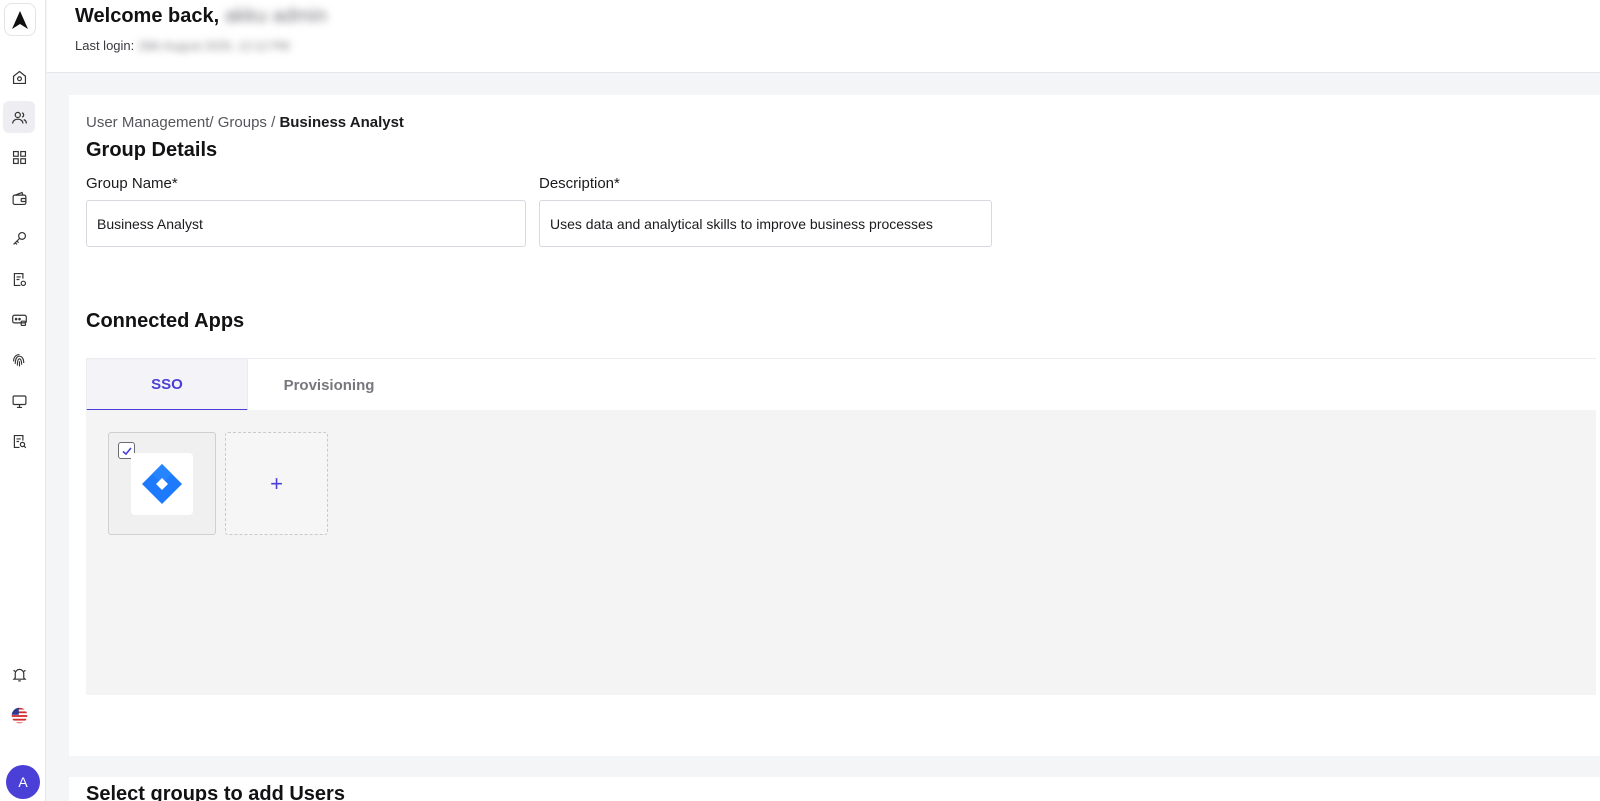 This screenshot has width=1600, height=801. Describe the element at coordinates (19, 319) in the screenshot. I see `password-icon` at that location.